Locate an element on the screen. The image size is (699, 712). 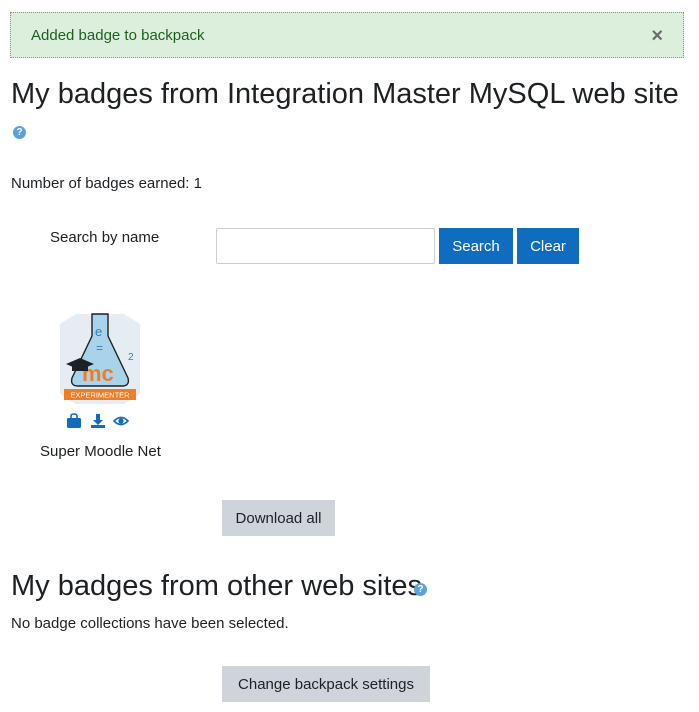
svg-text: 2 is located at coordinates (131, 357).